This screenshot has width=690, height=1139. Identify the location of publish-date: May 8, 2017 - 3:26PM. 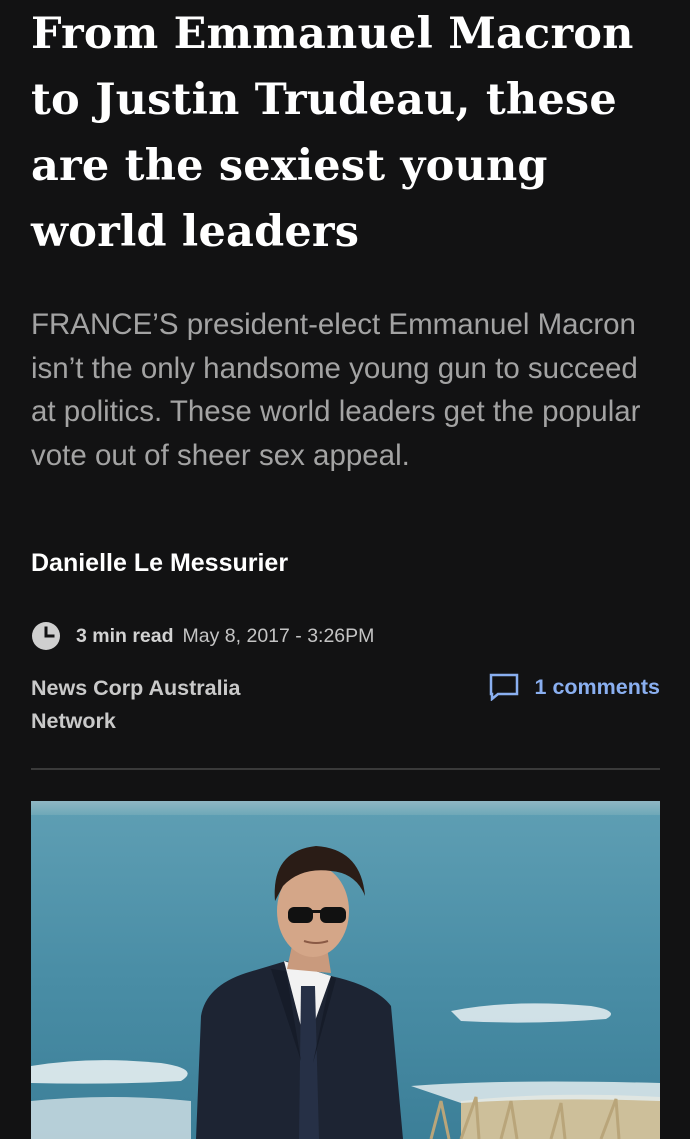
(278, 635).